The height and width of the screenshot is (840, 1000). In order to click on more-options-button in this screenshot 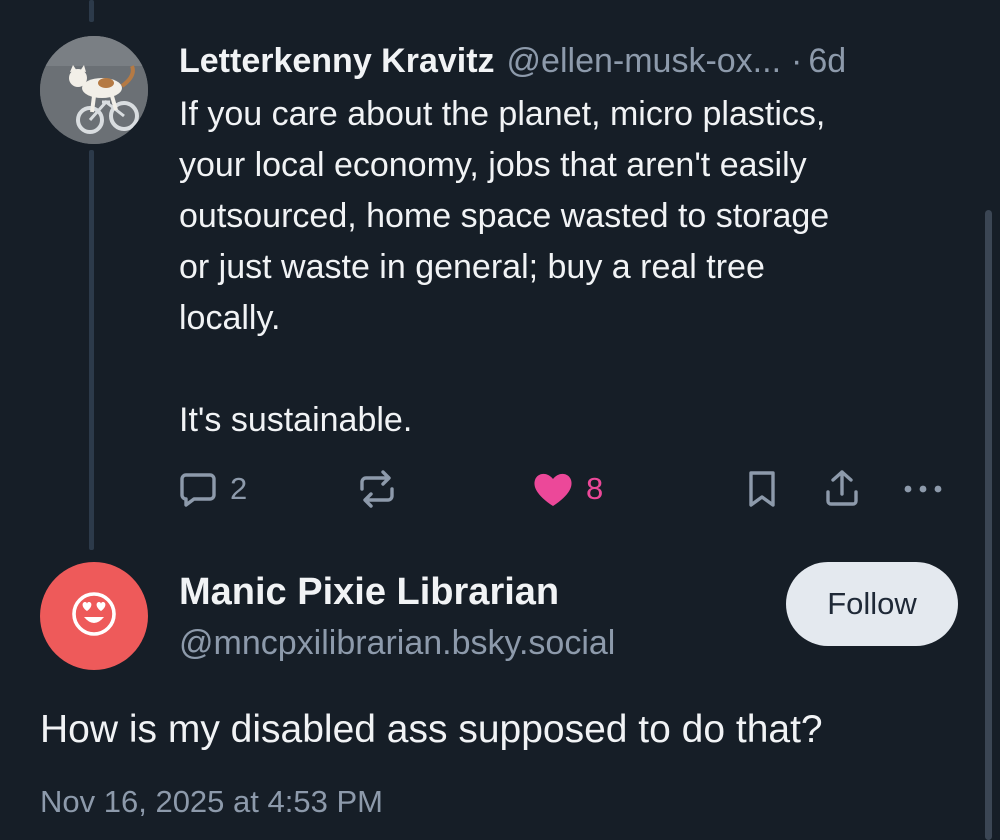, I will do `click(923, 489)`.